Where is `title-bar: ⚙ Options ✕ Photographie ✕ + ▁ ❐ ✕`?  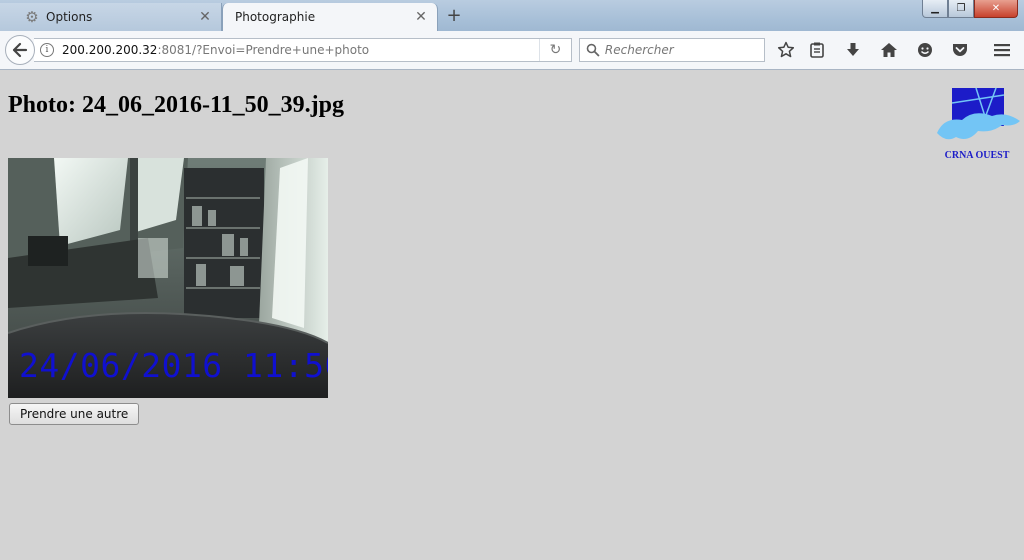 title-bar: ⚙ Options ✕ Photographie ✕ + ▁ ❐ ✕ is located at coordinates (512, 15).